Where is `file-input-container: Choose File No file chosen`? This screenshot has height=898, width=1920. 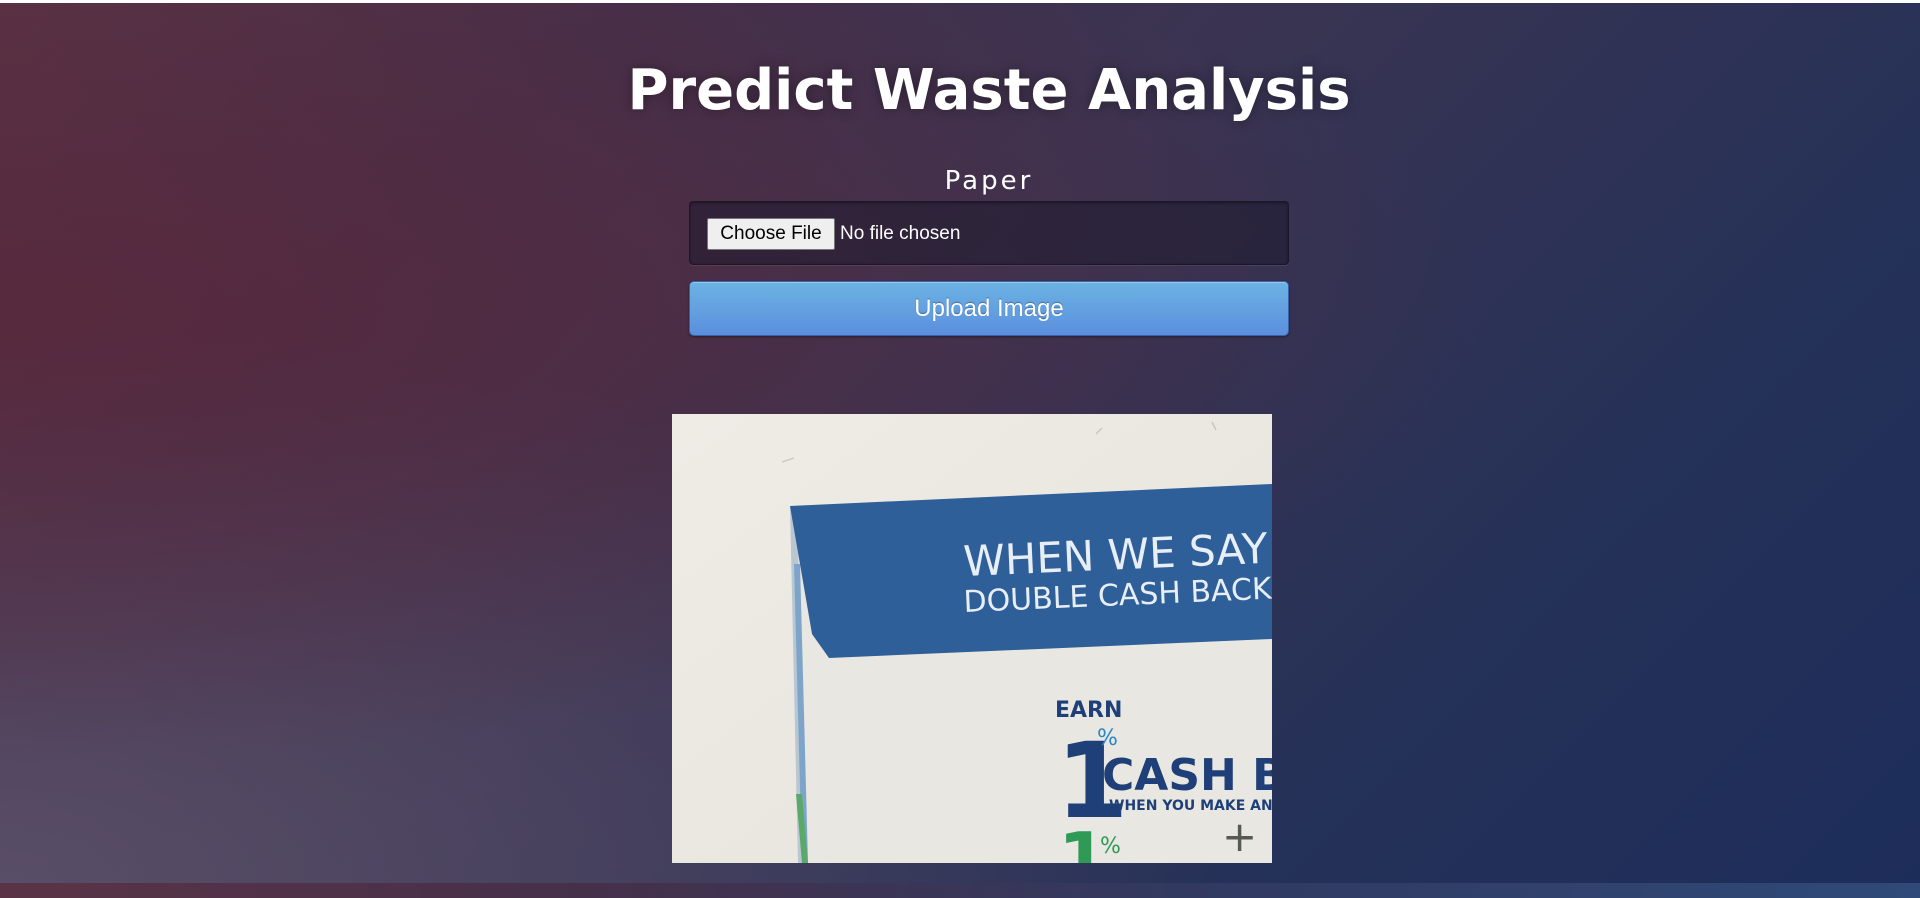 file-input-container: Choose File No file chosen is located at coordinates (989, 233).